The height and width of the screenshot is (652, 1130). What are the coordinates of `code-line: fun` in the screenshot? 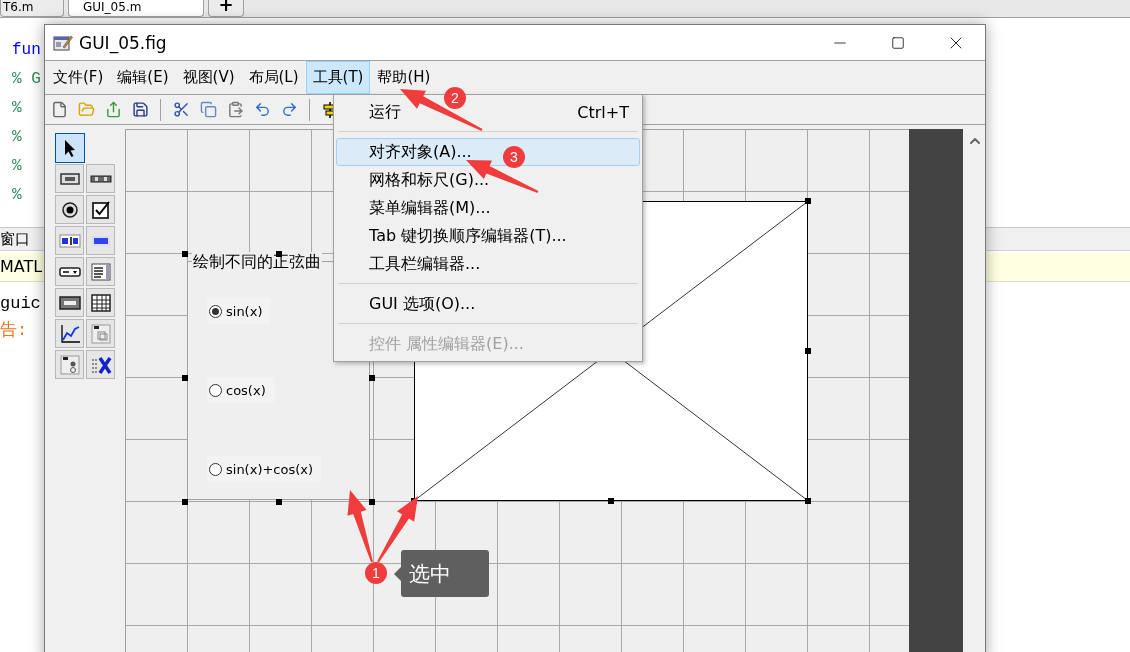 It's located at (26, 50).